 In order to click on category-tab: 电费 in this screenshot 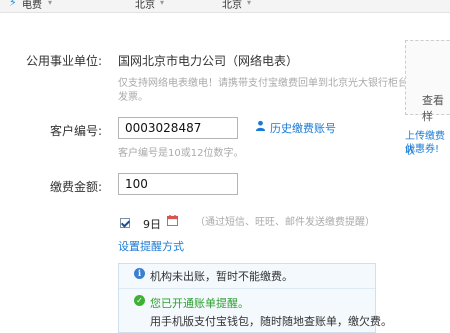, I will do `click(32, 5)`.